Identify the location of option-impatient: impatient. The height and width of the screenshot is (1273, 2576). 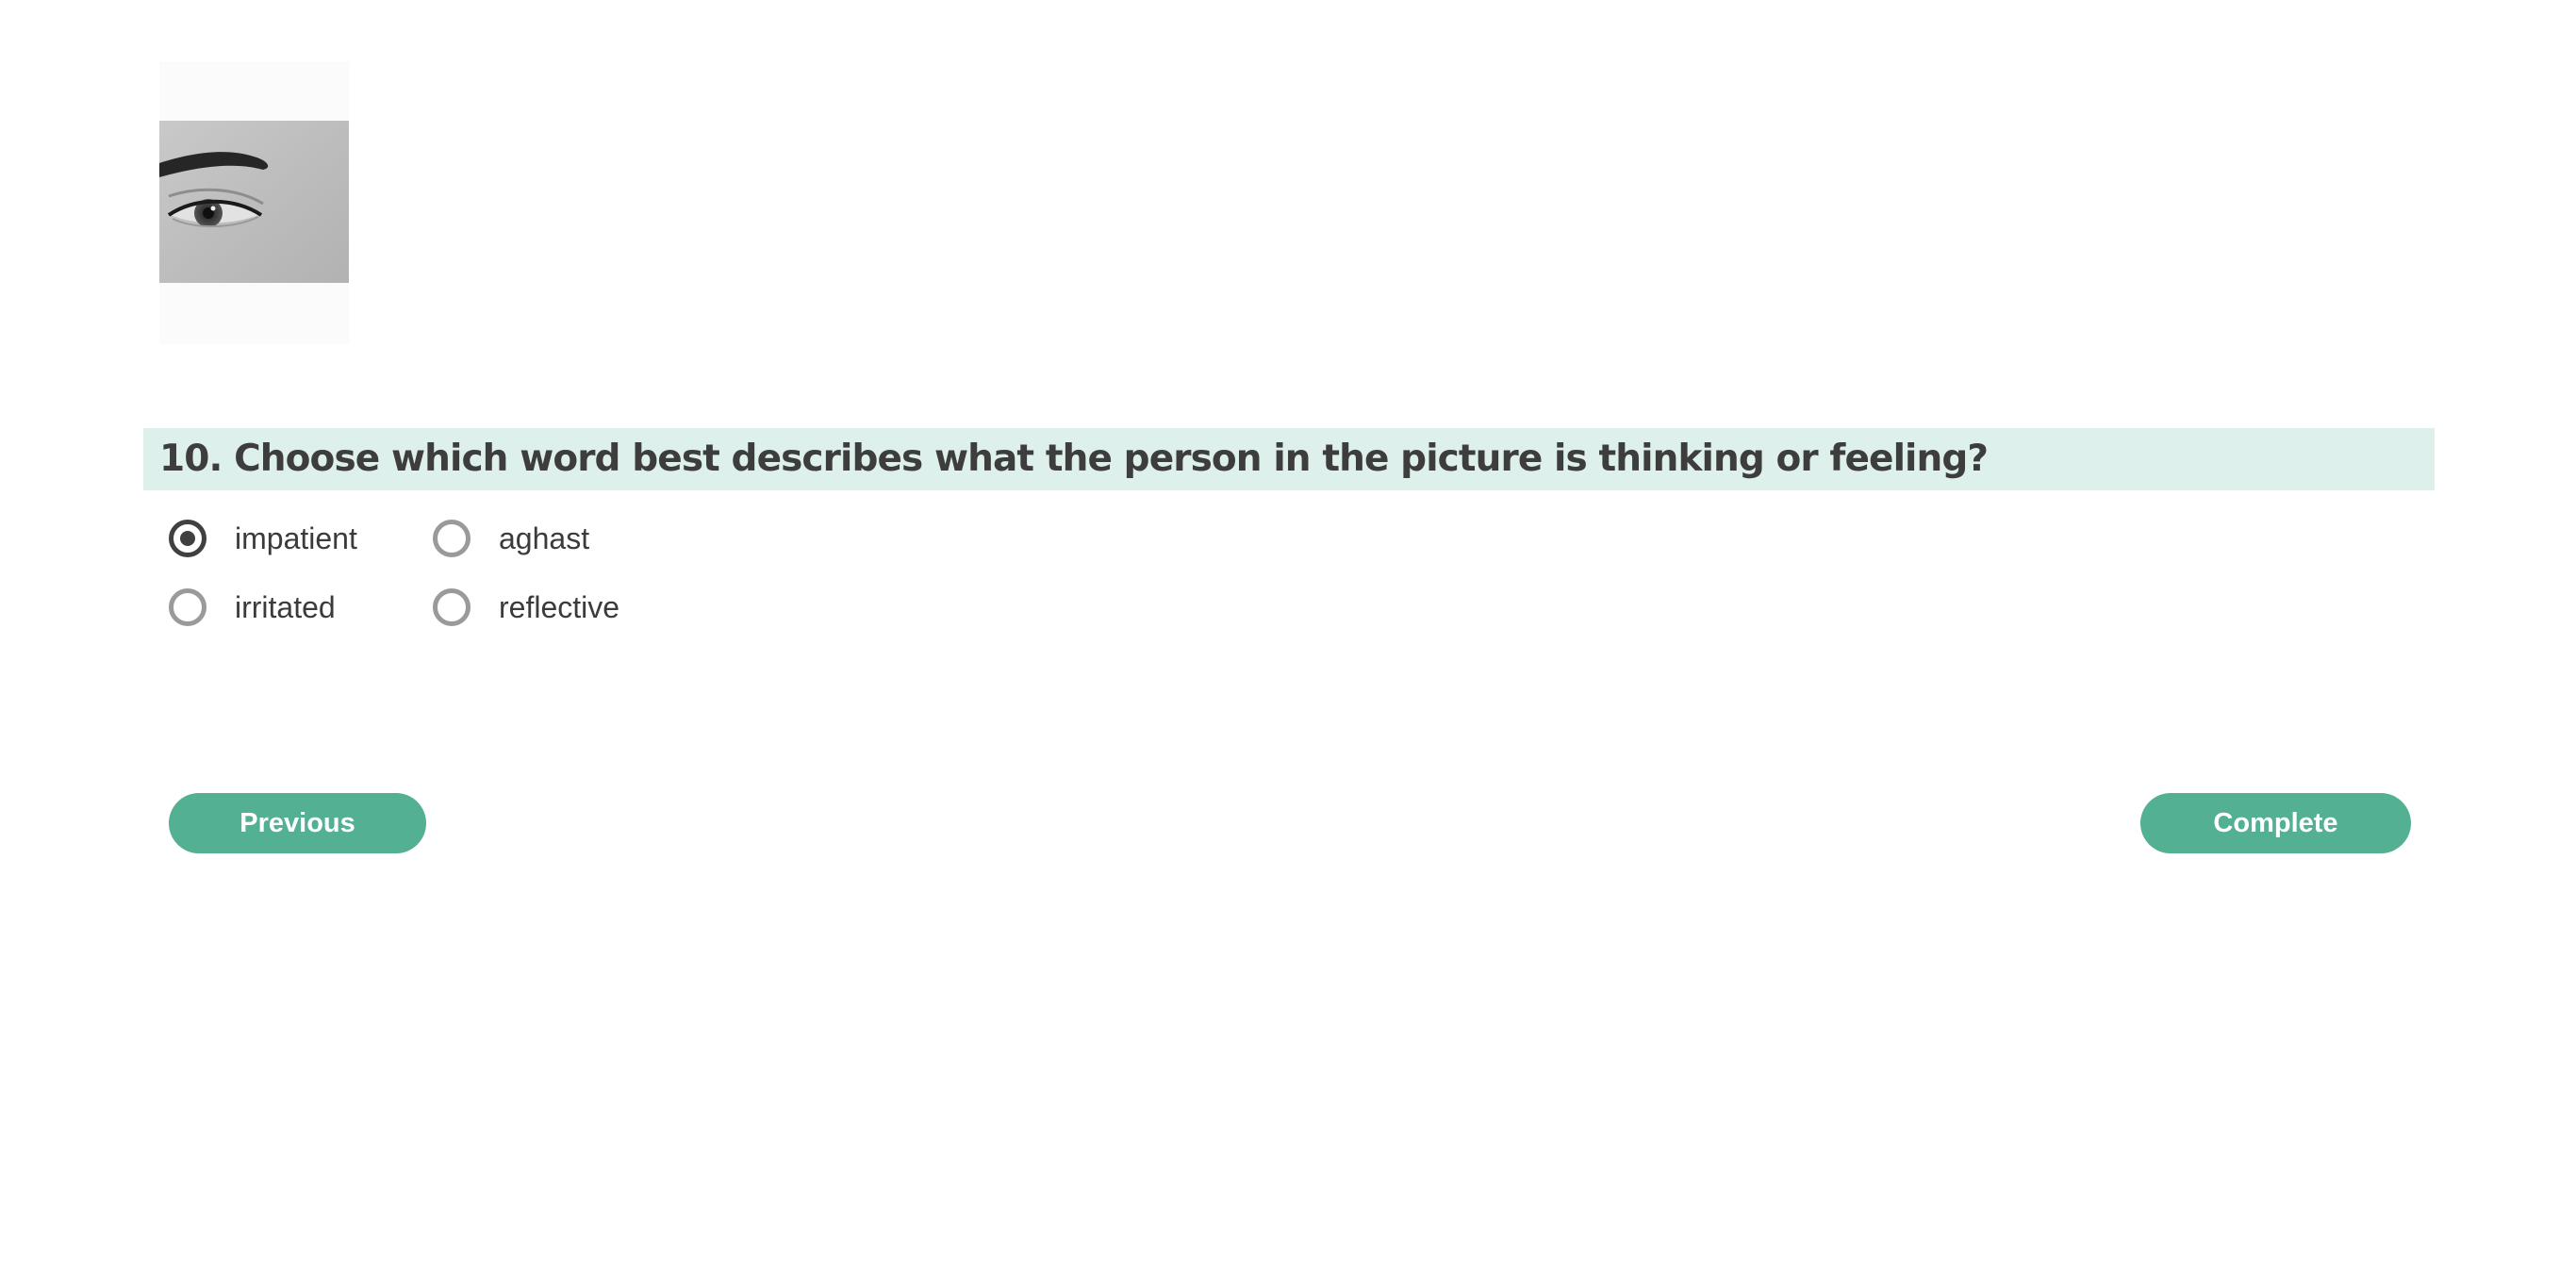
(263, 538).